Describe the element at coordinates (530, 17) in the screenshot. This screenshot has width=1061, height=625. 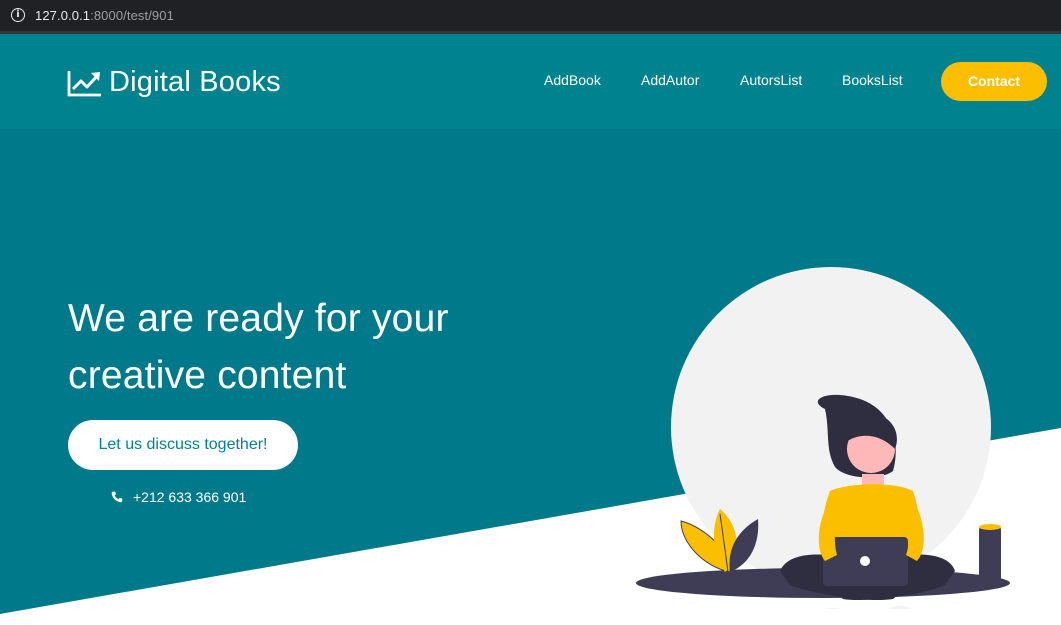
I see `browser-address-bar: i 127.0.0.1:8000/test/901` at that location.